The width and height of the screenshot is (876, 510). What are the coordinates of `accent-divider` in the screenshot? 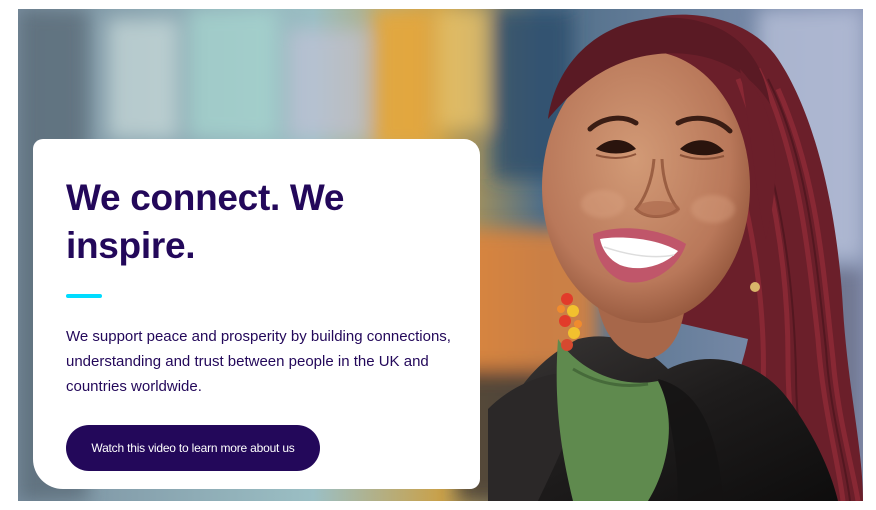 It's located at (84, 296).